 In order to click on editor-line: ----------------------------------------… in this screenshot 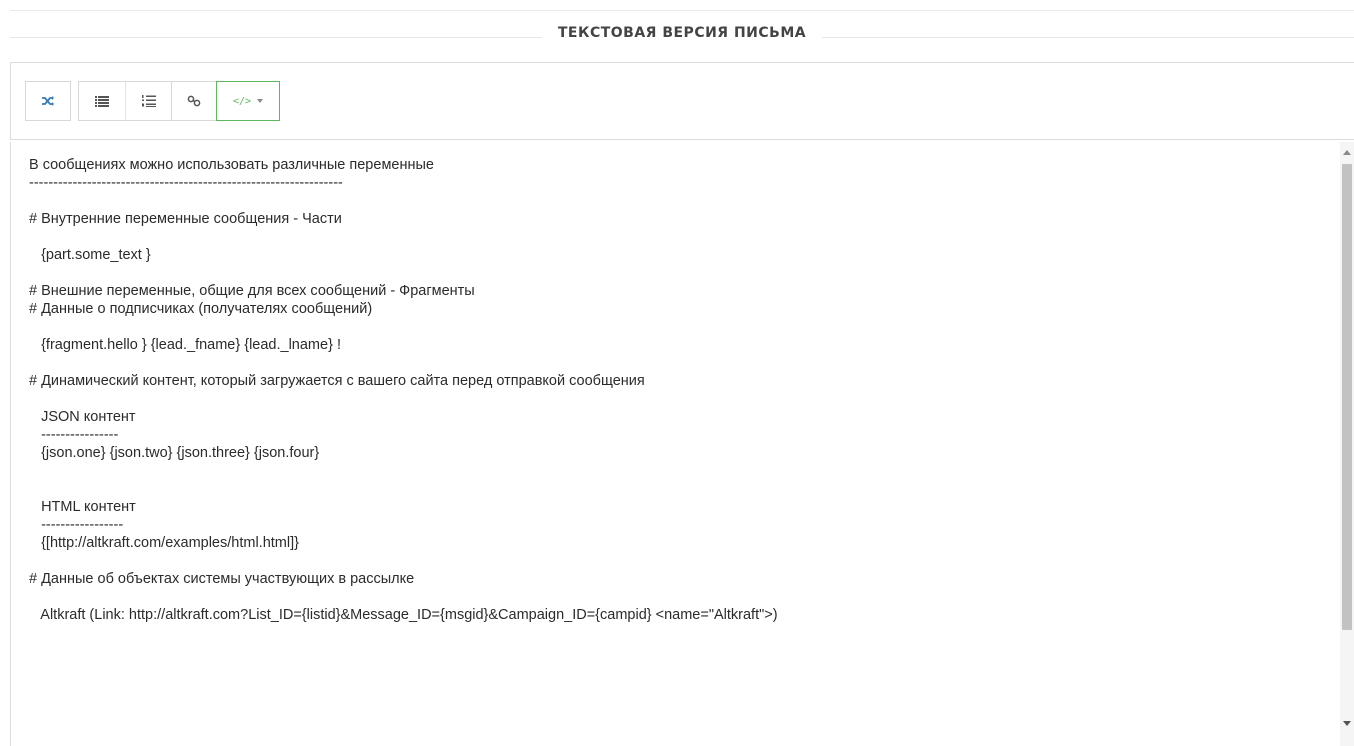, I will do `click(186, 183)`.